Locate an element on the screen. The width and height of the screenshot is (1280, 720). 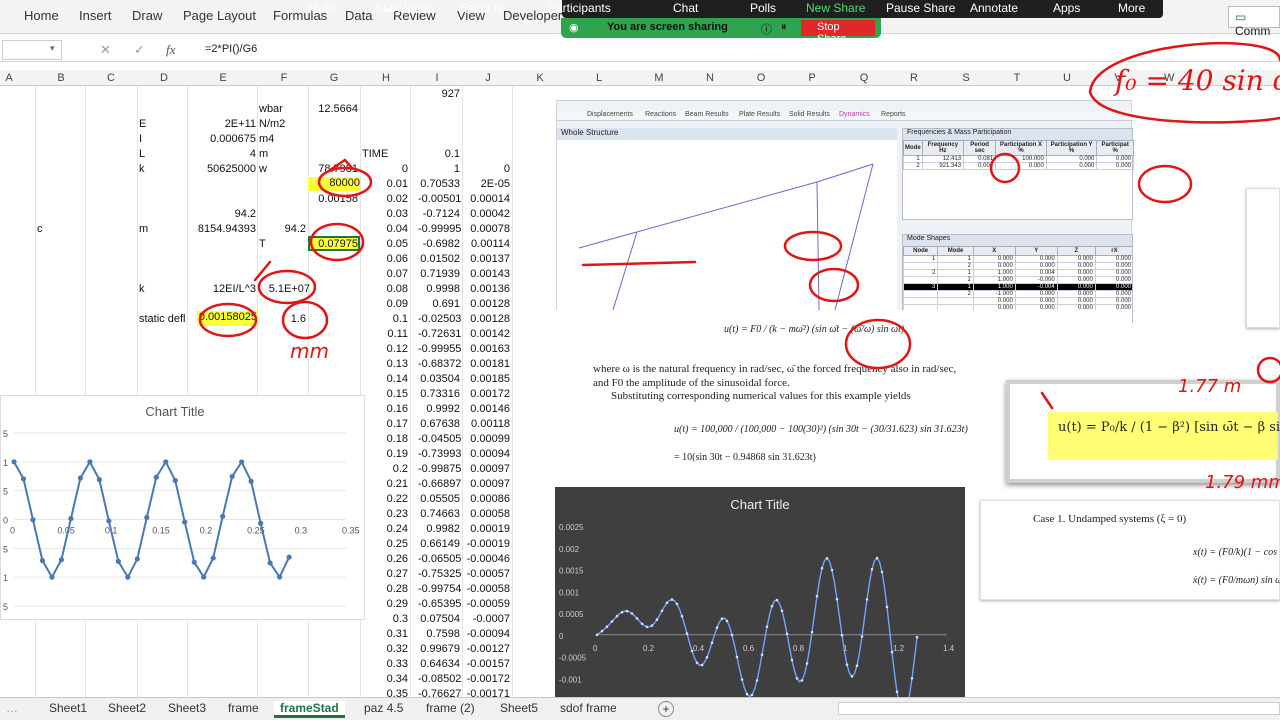
time-cell-h: 0.23 is located at coordinates (387, 514).